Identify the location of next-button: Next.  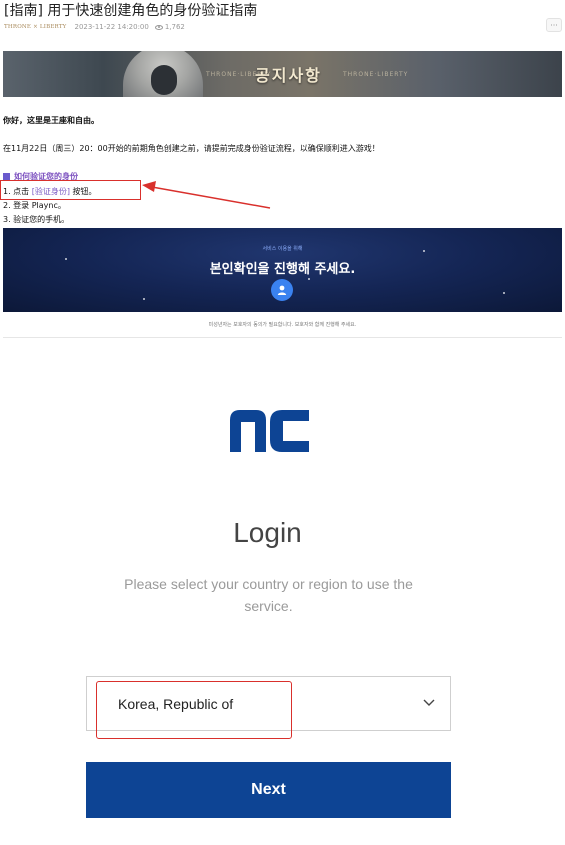
(268, 790).